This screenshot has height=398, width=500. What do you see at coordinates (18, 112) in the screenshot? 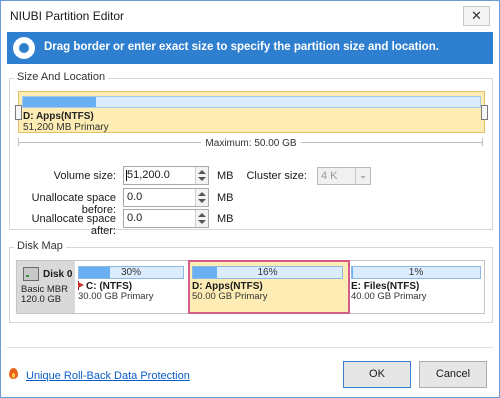
I see `left-resize-handle` at bounding box center [18, 112].